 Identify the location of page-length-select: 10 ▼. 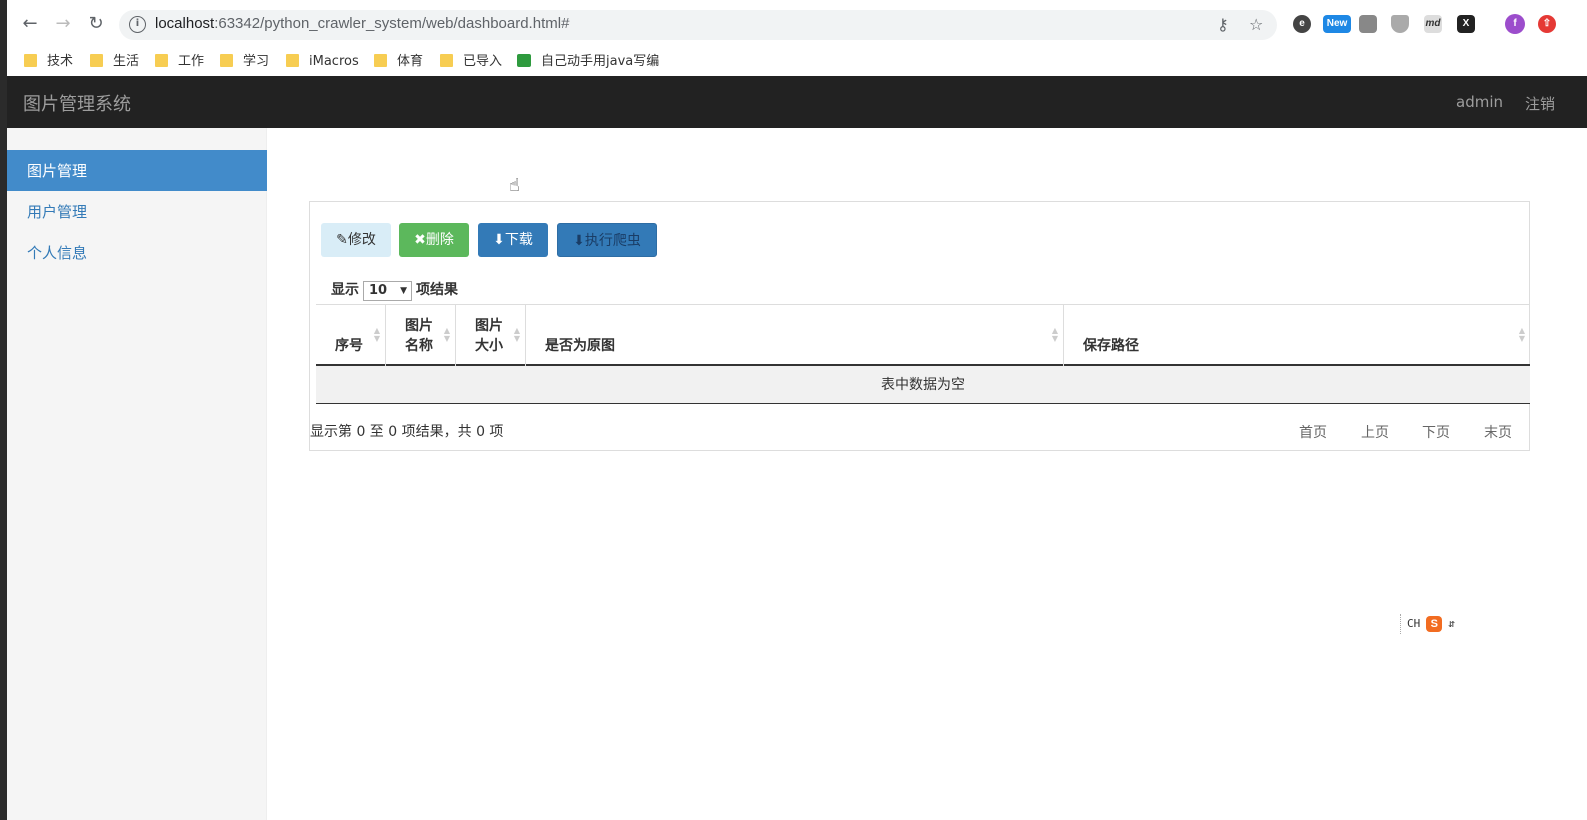
(387, 291).